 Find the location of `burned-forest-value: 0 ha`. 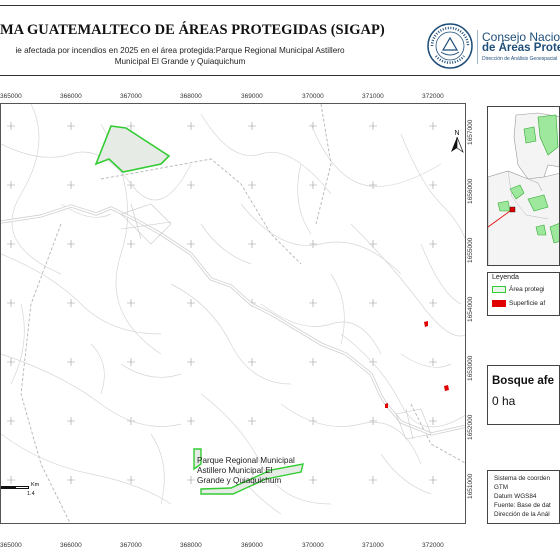

burned-forest-value: 0 ha is located at coordinates (504, 401).